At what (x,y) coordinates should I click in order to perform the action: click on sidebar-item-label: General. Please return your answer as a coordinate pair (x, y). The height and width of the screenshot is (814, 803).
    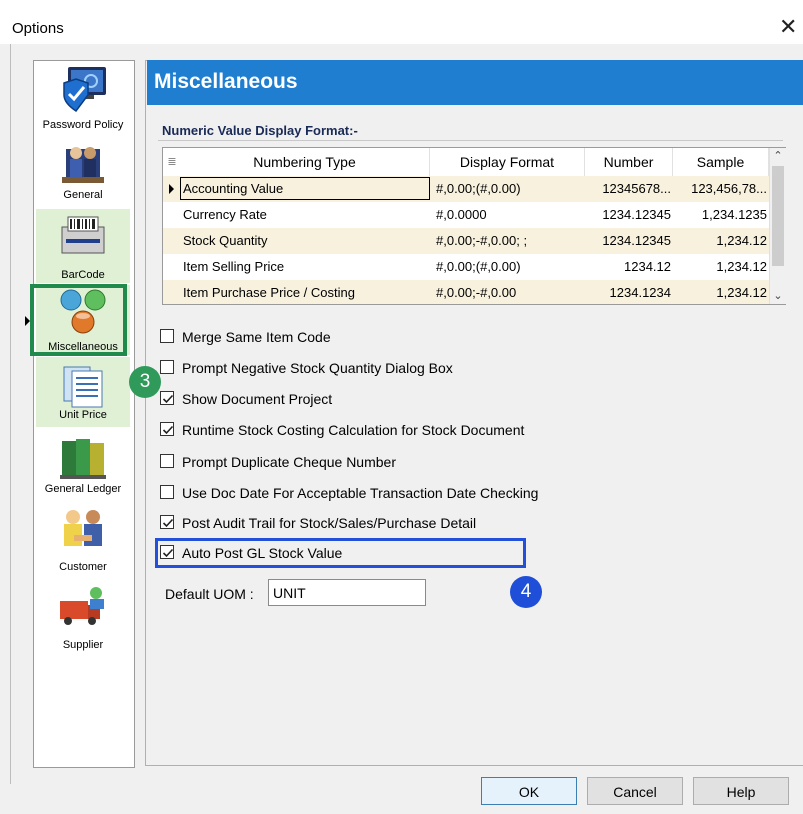
    Looking at the image, I should click on (83, 195).